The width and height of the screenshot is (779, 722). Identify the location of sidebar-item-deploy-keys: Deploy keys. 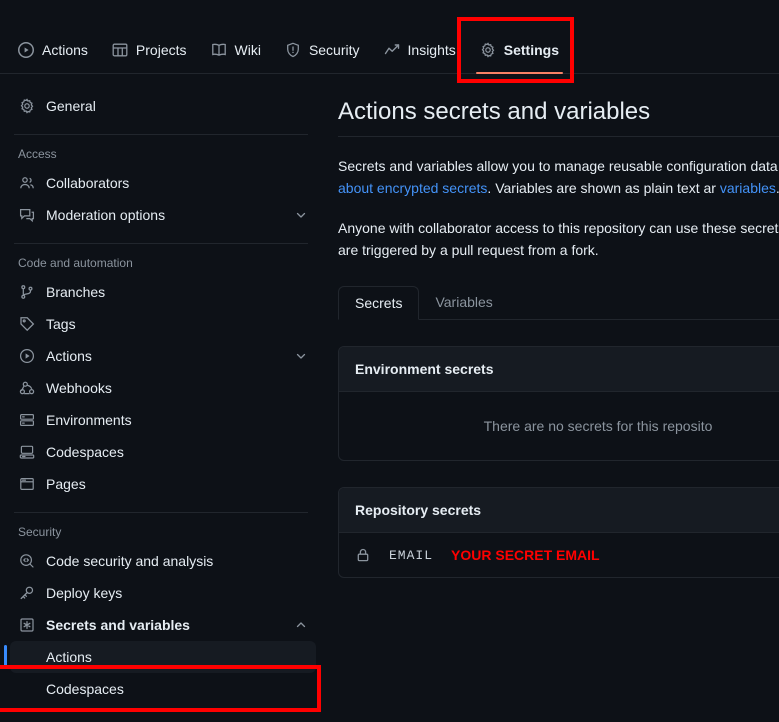
(163, 593).